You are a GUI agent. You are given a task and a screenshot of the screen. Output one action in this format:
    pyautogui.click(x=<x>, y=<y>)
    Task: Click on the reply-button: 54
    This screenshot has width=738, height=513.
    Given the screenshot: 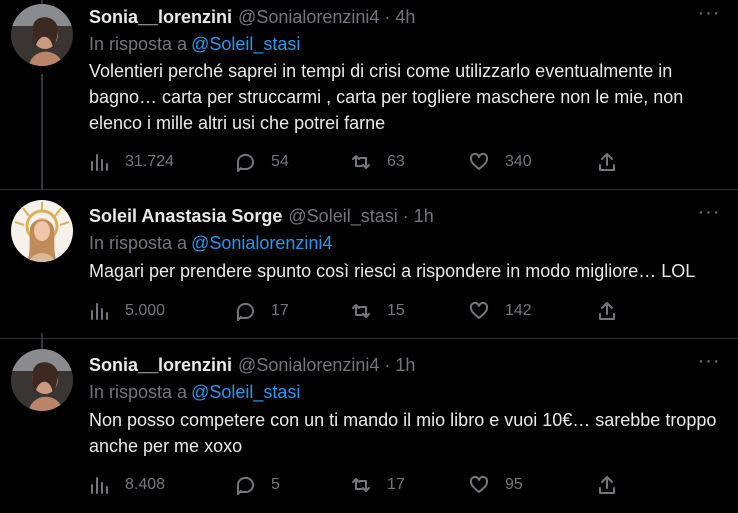 What is the action you would take?
    pyautogui.click(x=262, y=162)
    